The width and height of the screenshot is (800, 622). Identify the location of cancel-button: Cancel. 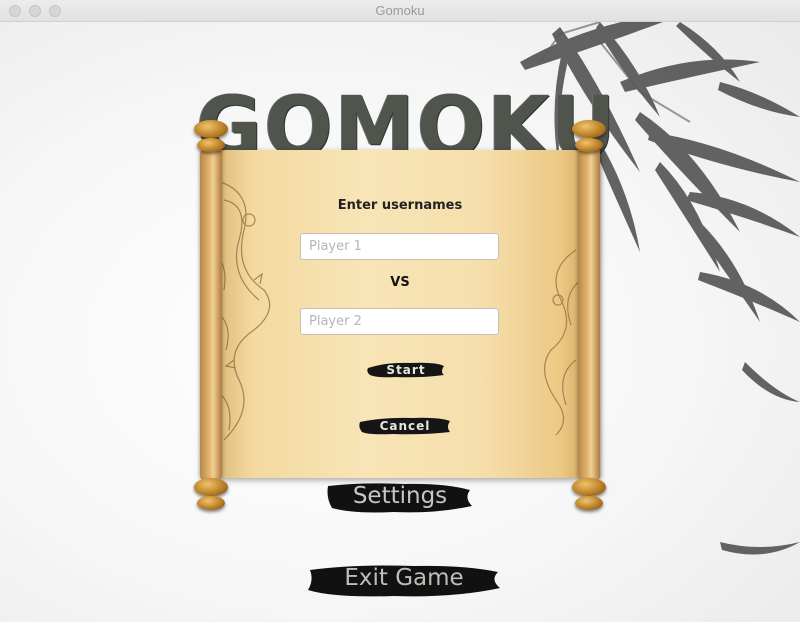
(405, 426).